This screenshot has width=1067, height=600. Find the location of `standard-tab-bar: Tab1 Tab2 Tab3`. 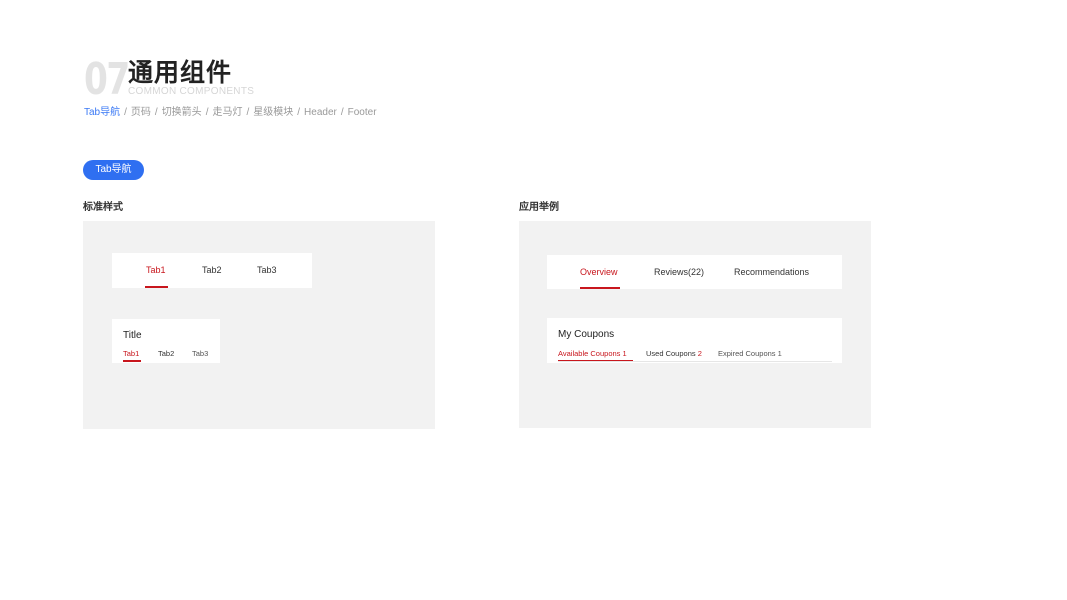

standard-tab-bar: Tab1 Tab2 Tab3 is located at coordinates (212, 270).